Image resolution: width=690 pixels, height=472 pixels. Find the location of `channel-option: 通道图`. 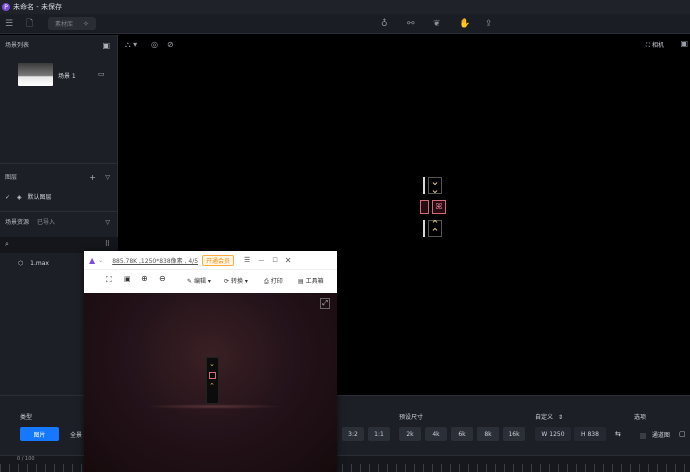

channel-option: 通道图 is located at coordinates (655, 434).